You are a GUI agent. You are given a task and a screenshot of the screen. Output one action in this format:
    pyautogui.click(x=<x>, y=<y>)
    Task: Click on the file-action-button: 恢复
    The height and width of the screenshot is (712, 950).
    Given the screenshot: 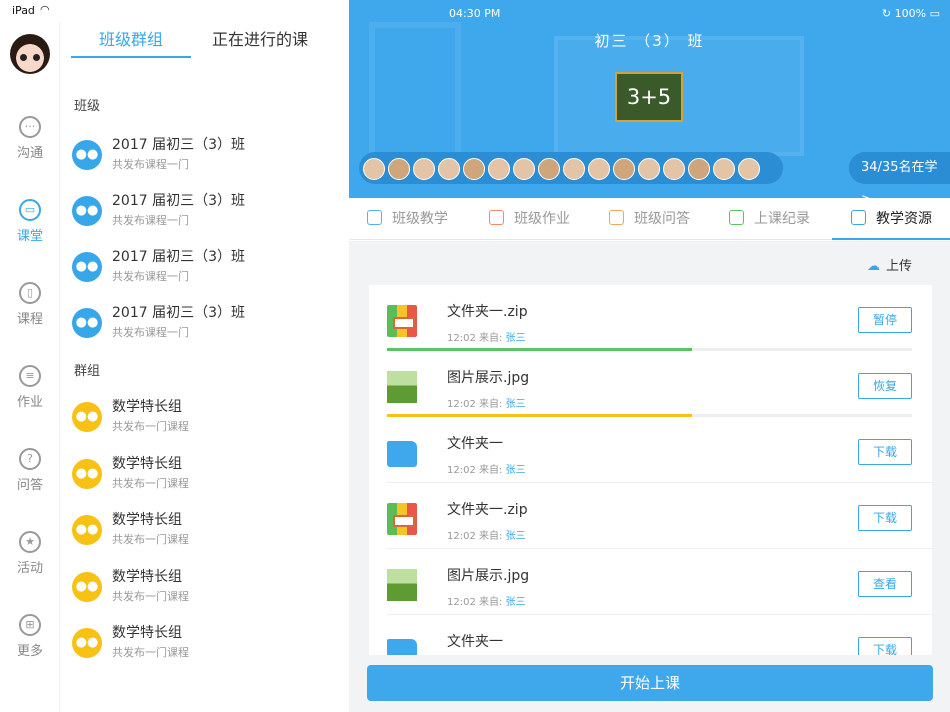 What is the action you would take?
    pyautogui.click(x=885, y=386)
    